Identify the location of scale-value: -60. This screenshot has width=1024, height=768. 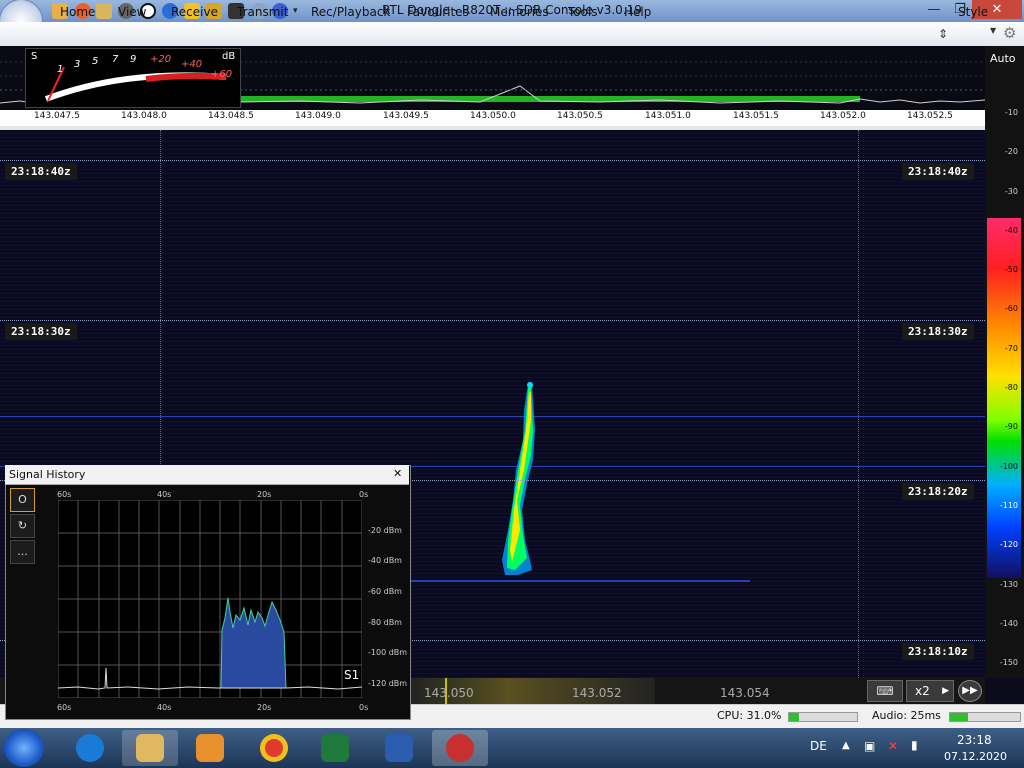
(1011, 308).